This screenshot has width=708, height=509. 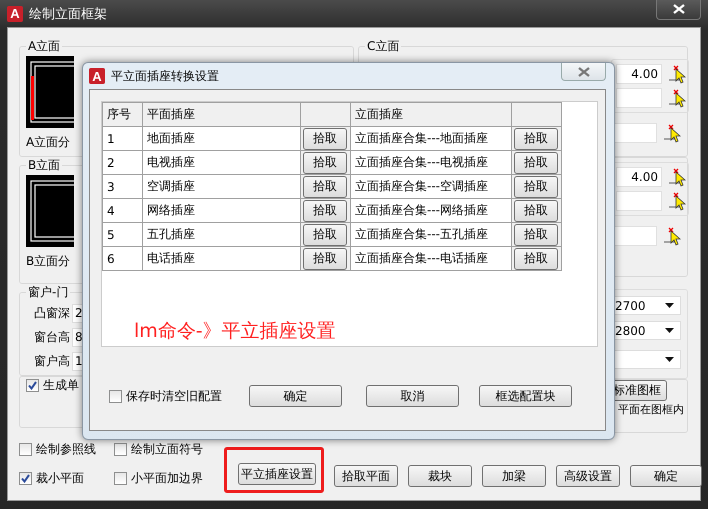 I want to click on table-cell: 2, so click(x=122, y=162).